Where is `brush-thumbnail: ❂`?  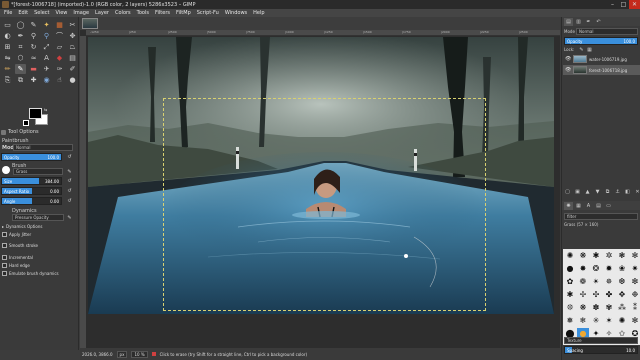 brush-thumbnail: ❂ is located at coordinates (596, 269).